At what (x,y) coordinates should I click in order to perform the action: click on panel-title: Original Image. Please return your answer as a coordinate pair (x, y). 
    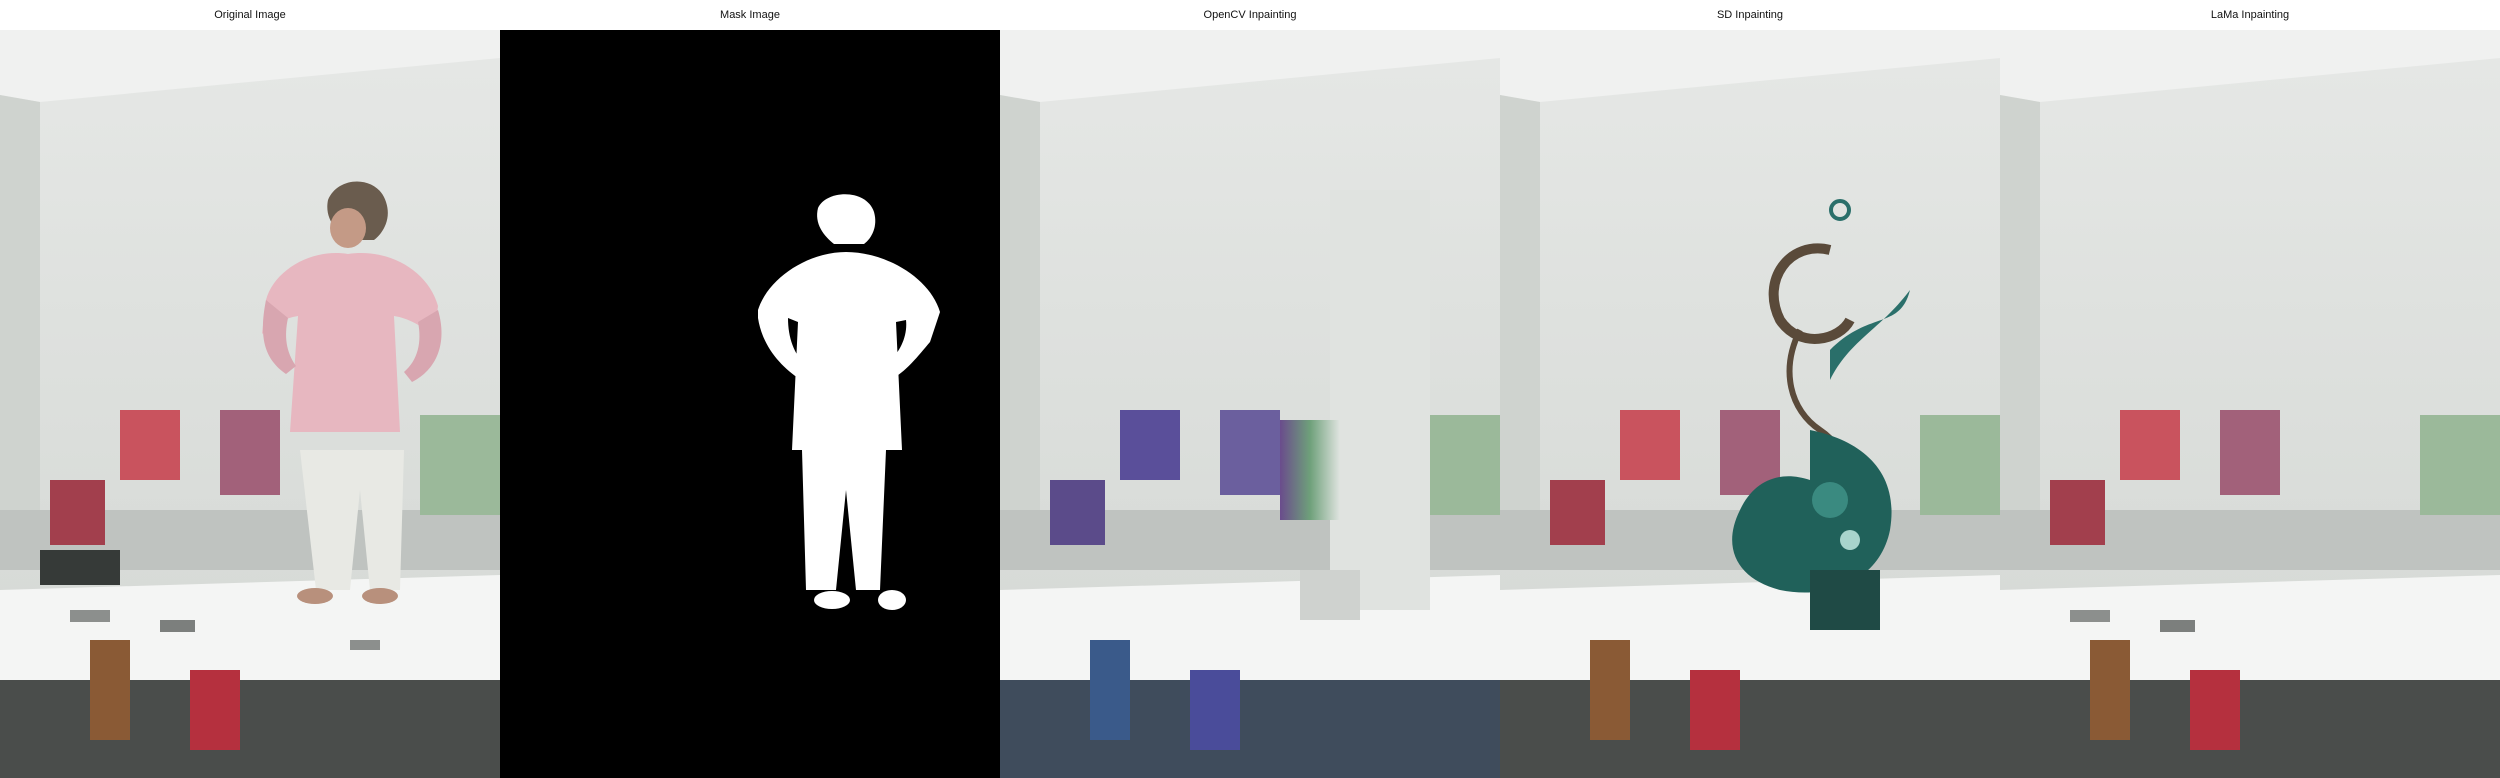
    Looking at the image, I should click on (250, 15).